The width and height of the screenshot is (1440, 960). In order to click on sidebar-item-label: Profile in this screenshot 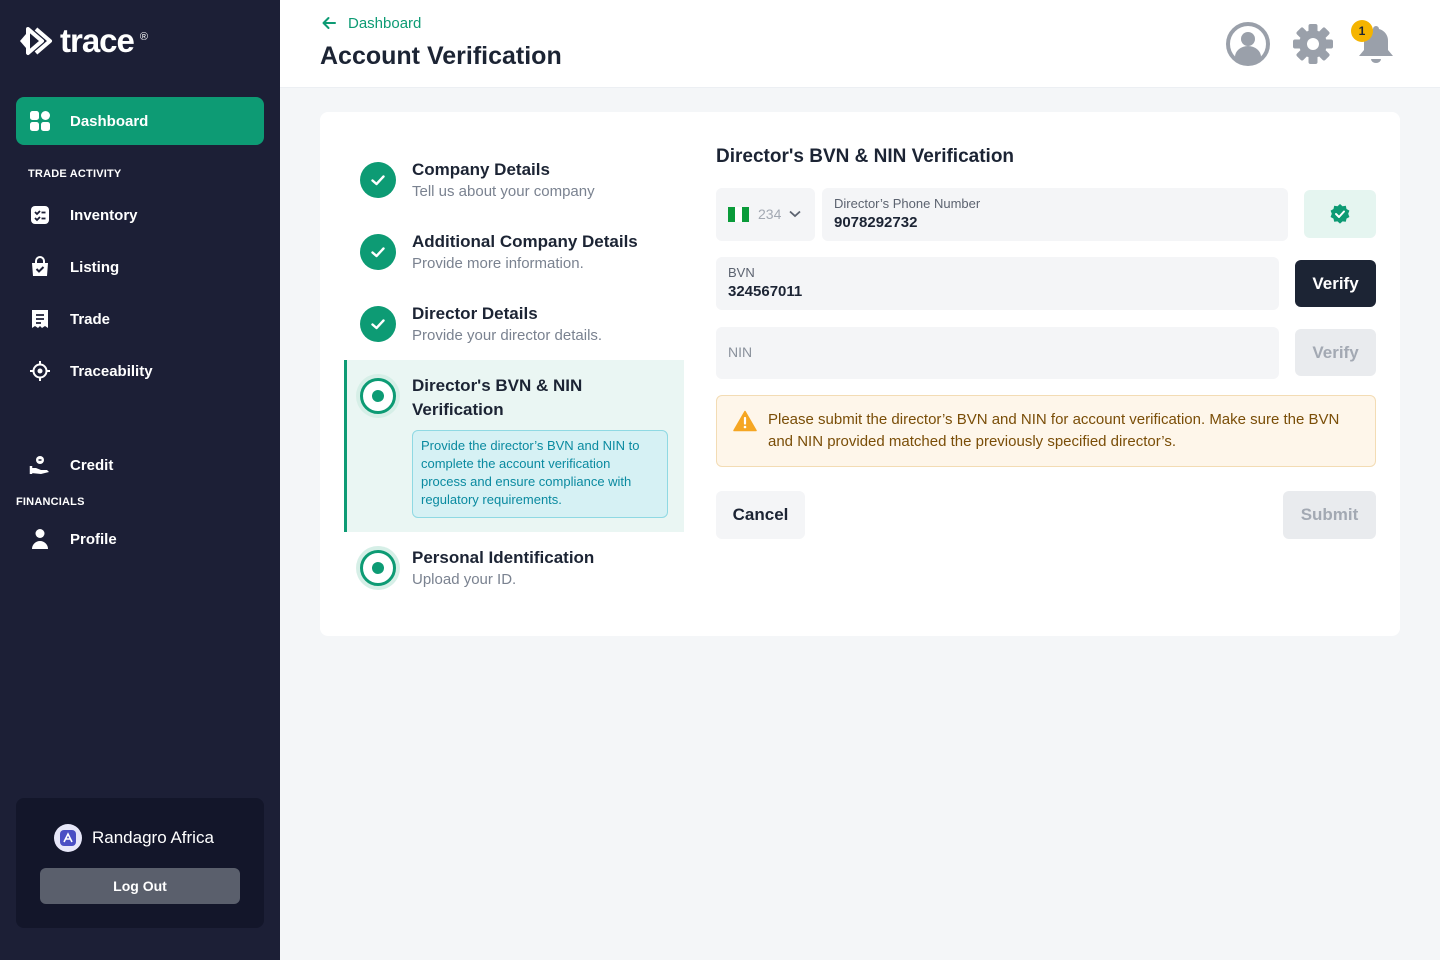, I will do `click(93, 539)`.